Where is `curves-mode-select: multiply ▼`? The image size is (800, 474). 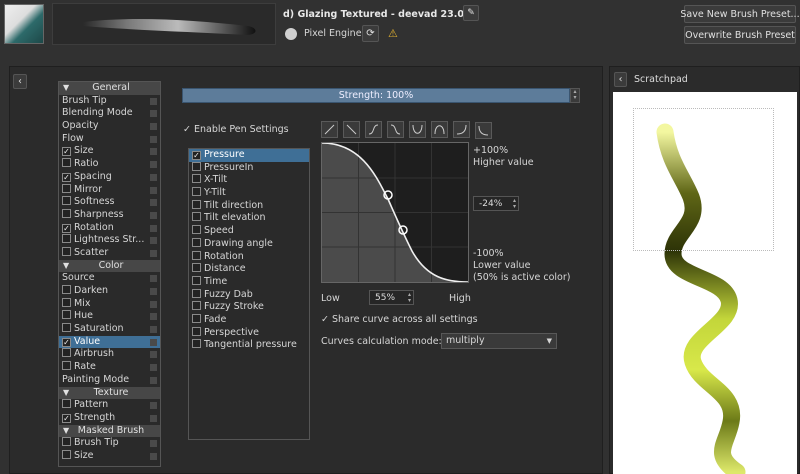
curves-mode-select: multiply ▼ is located at coordinates (499, 341).